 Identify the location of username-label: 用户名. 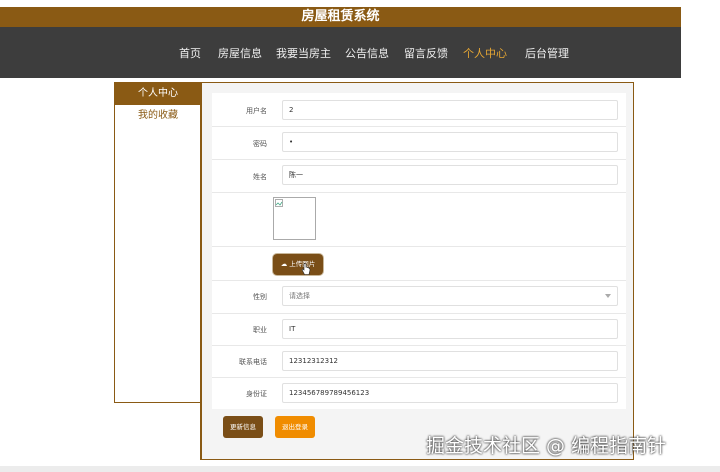
(256, 111).